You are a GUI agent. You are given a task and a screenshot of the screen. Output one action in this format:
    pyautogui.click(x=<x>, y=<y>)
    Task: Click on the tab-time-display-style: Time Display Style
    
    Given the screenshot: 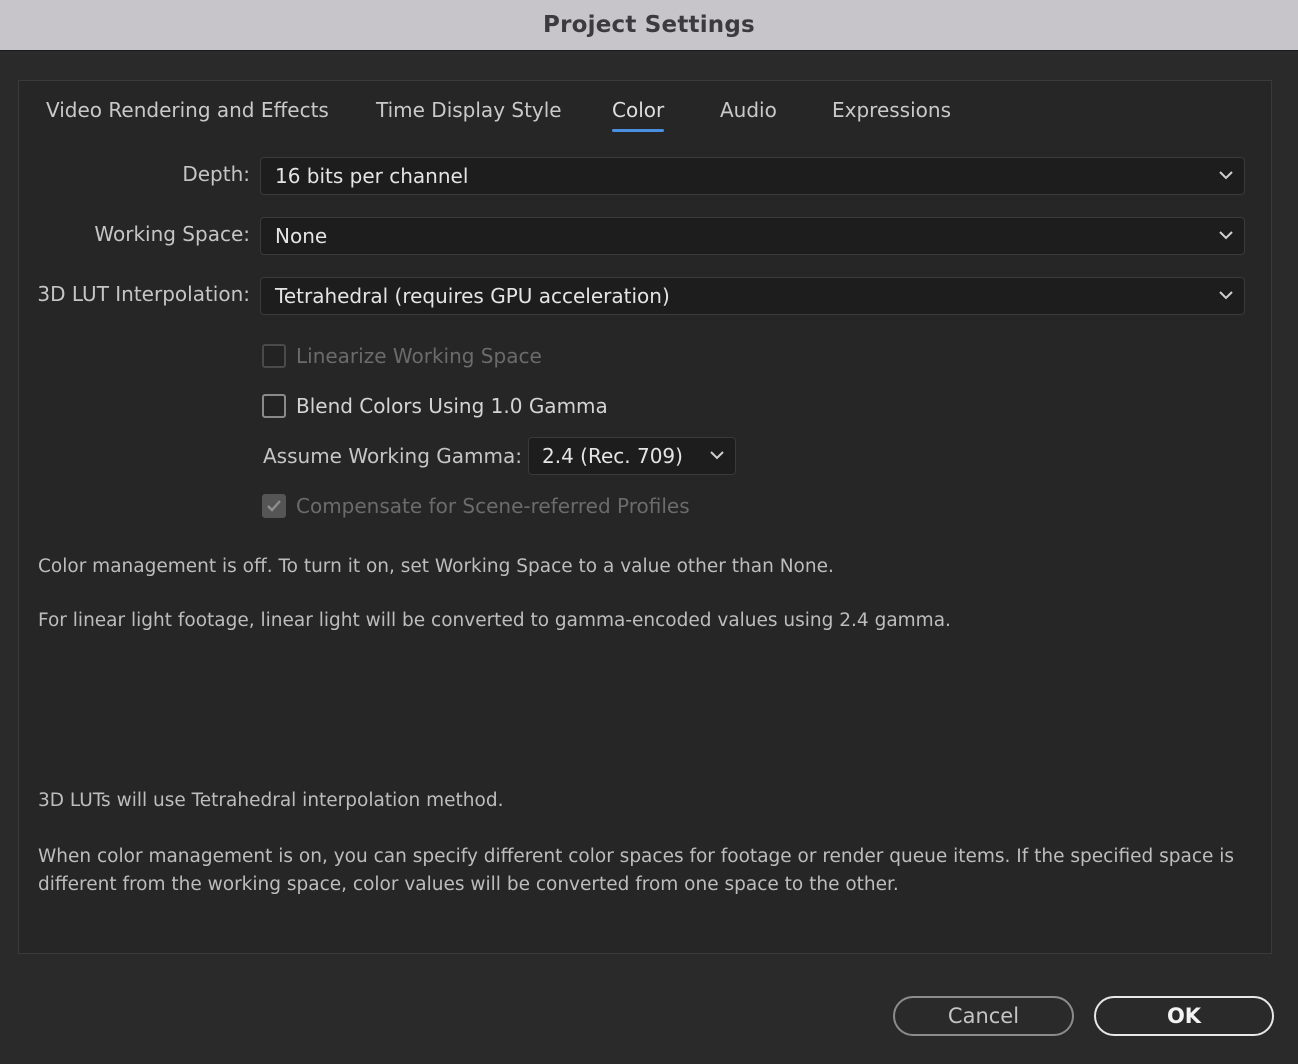 What is the action you would take?
    pyautogui.click(x=469, y=114)
    